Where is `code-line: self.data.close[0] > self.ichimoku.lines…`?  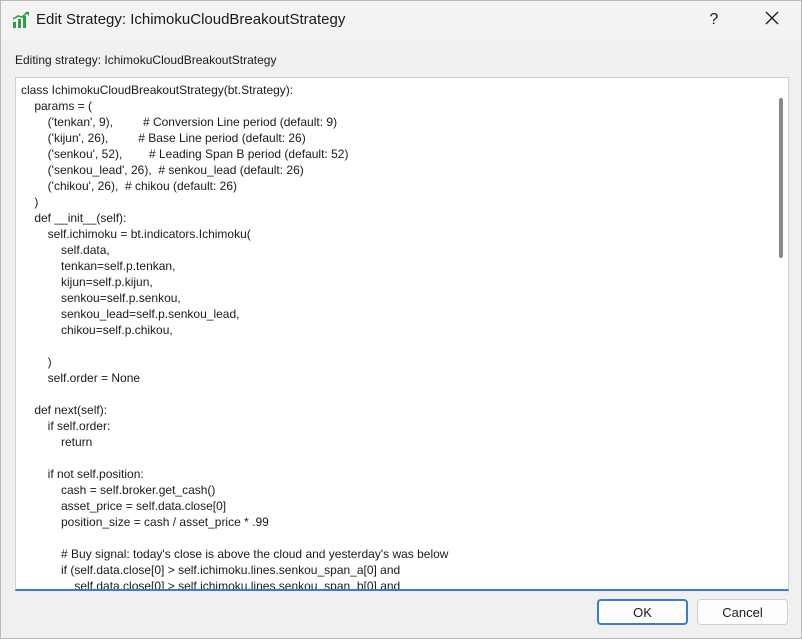
code-line: self.data.close[0] > self.ichimoku.lines… is located at coordinates (211, 585).